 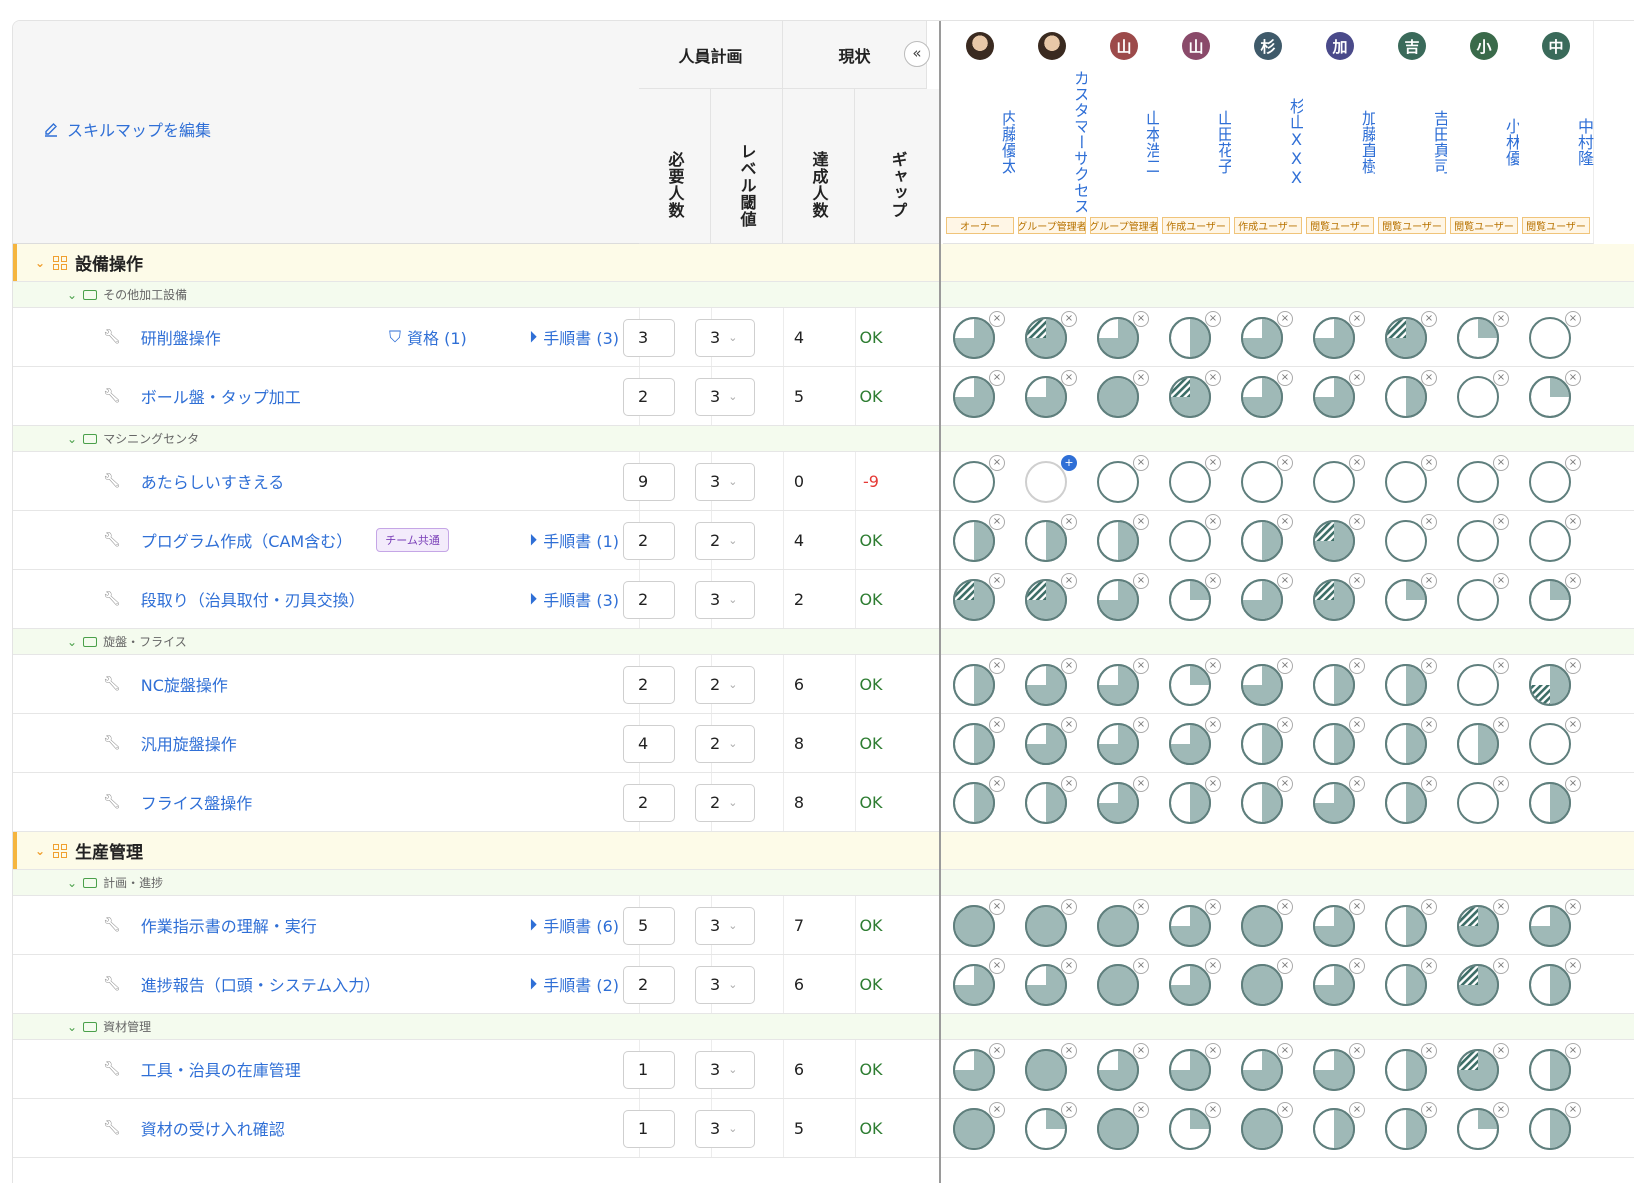 I want to click on skill-name-link: 🔧︎ 進捗報告（口頭・システム入力）, so click(x=241, y=984).